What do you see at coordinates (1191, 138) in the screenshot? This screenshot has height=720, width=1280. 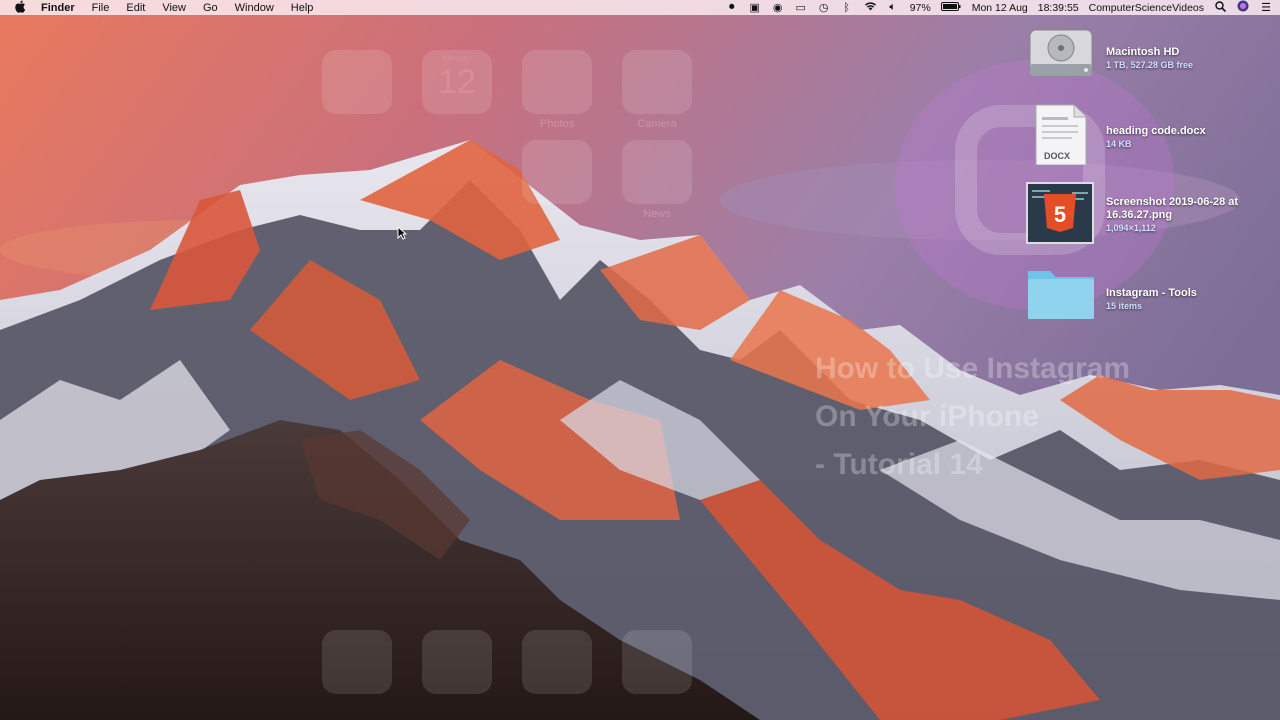 I see `desktop-item-label: heading code.docx 14 KB` at bounding box center [1191, 138].